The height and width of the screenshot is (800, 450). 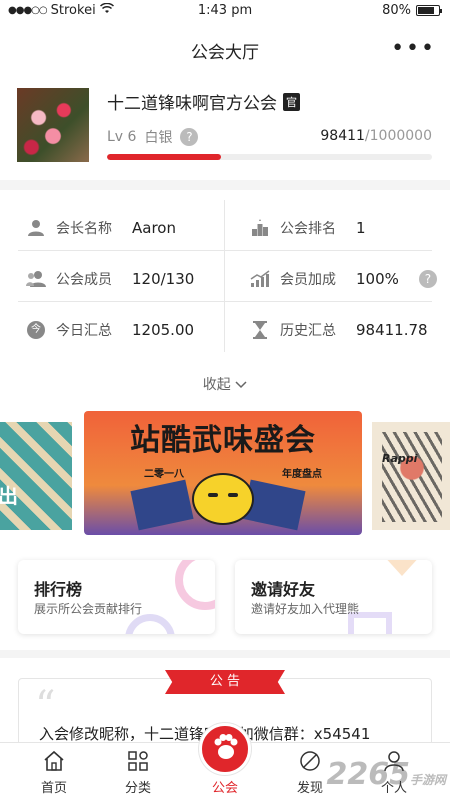 What do you see at coordinates (339, 330) in the screenshot?
I see `stat-history: 历史汇总 98411.78` at bounding box center [339, 330].